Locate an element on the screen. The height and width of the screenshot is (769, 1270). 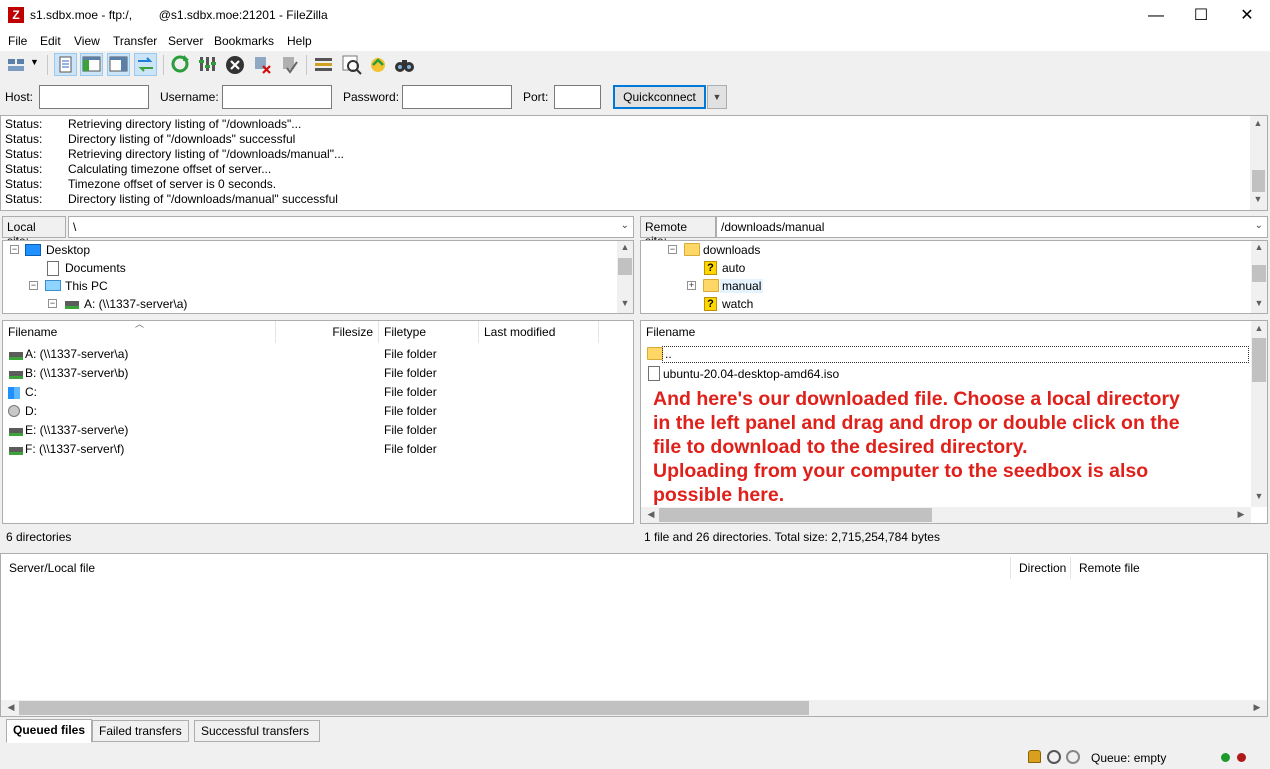
disconnect-icon is located at coordinates (262, 64).